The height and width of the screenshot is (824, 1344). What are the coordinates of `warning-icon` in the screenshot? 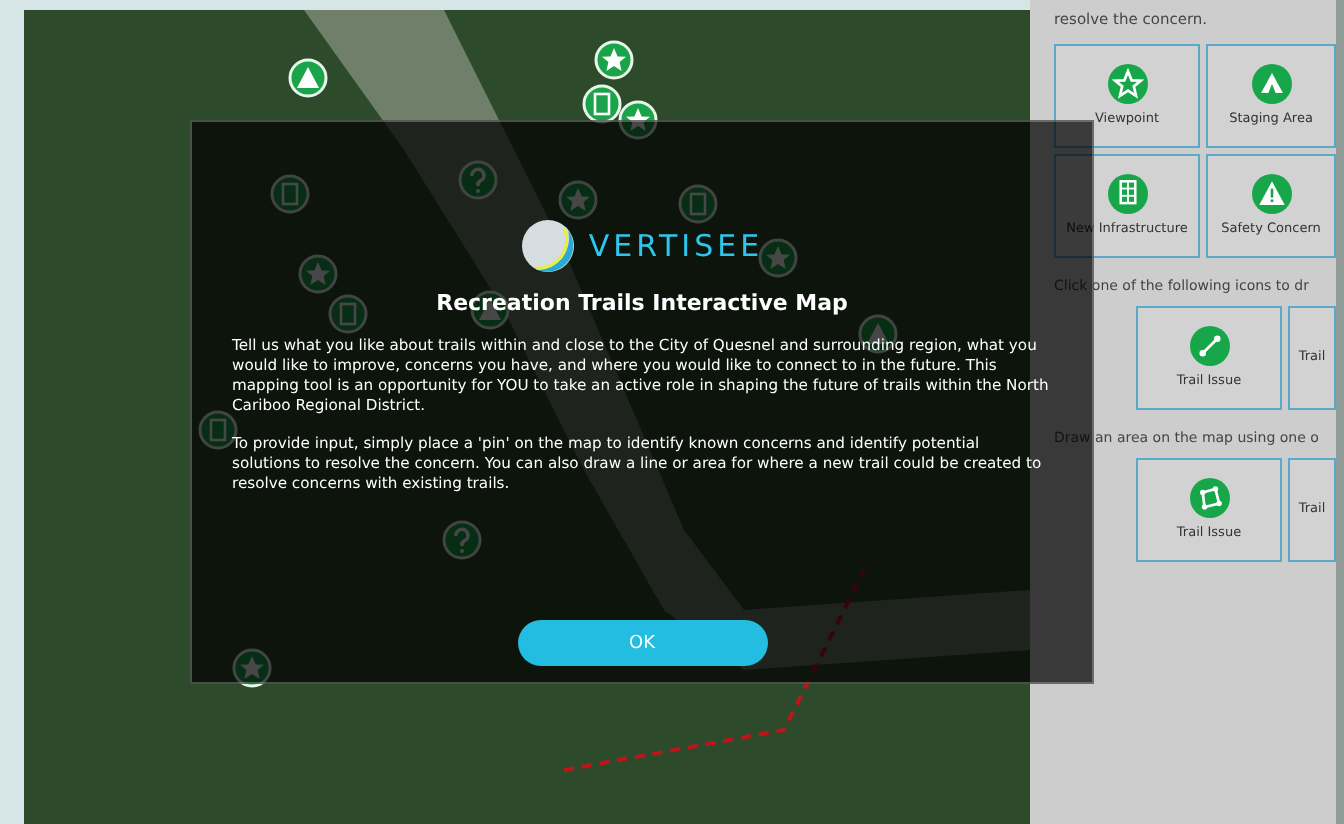 It's located at (1271, 194).